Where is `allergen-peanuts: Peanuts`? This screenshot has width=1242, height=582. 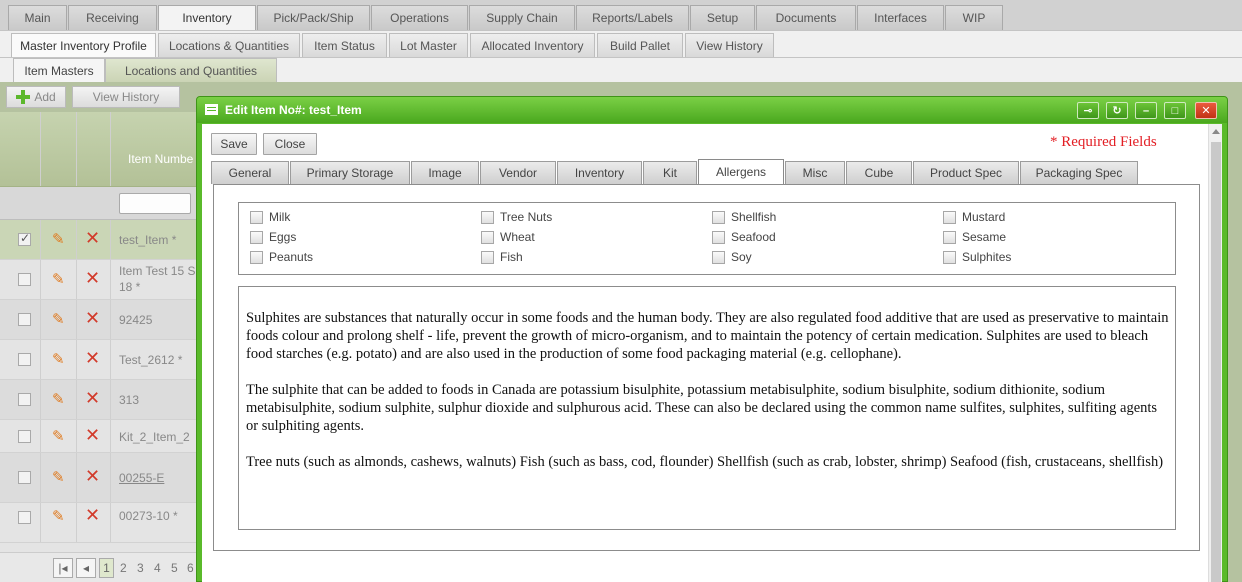 allergen-peanuts: Peanuts is located at coordinates (281, 257).